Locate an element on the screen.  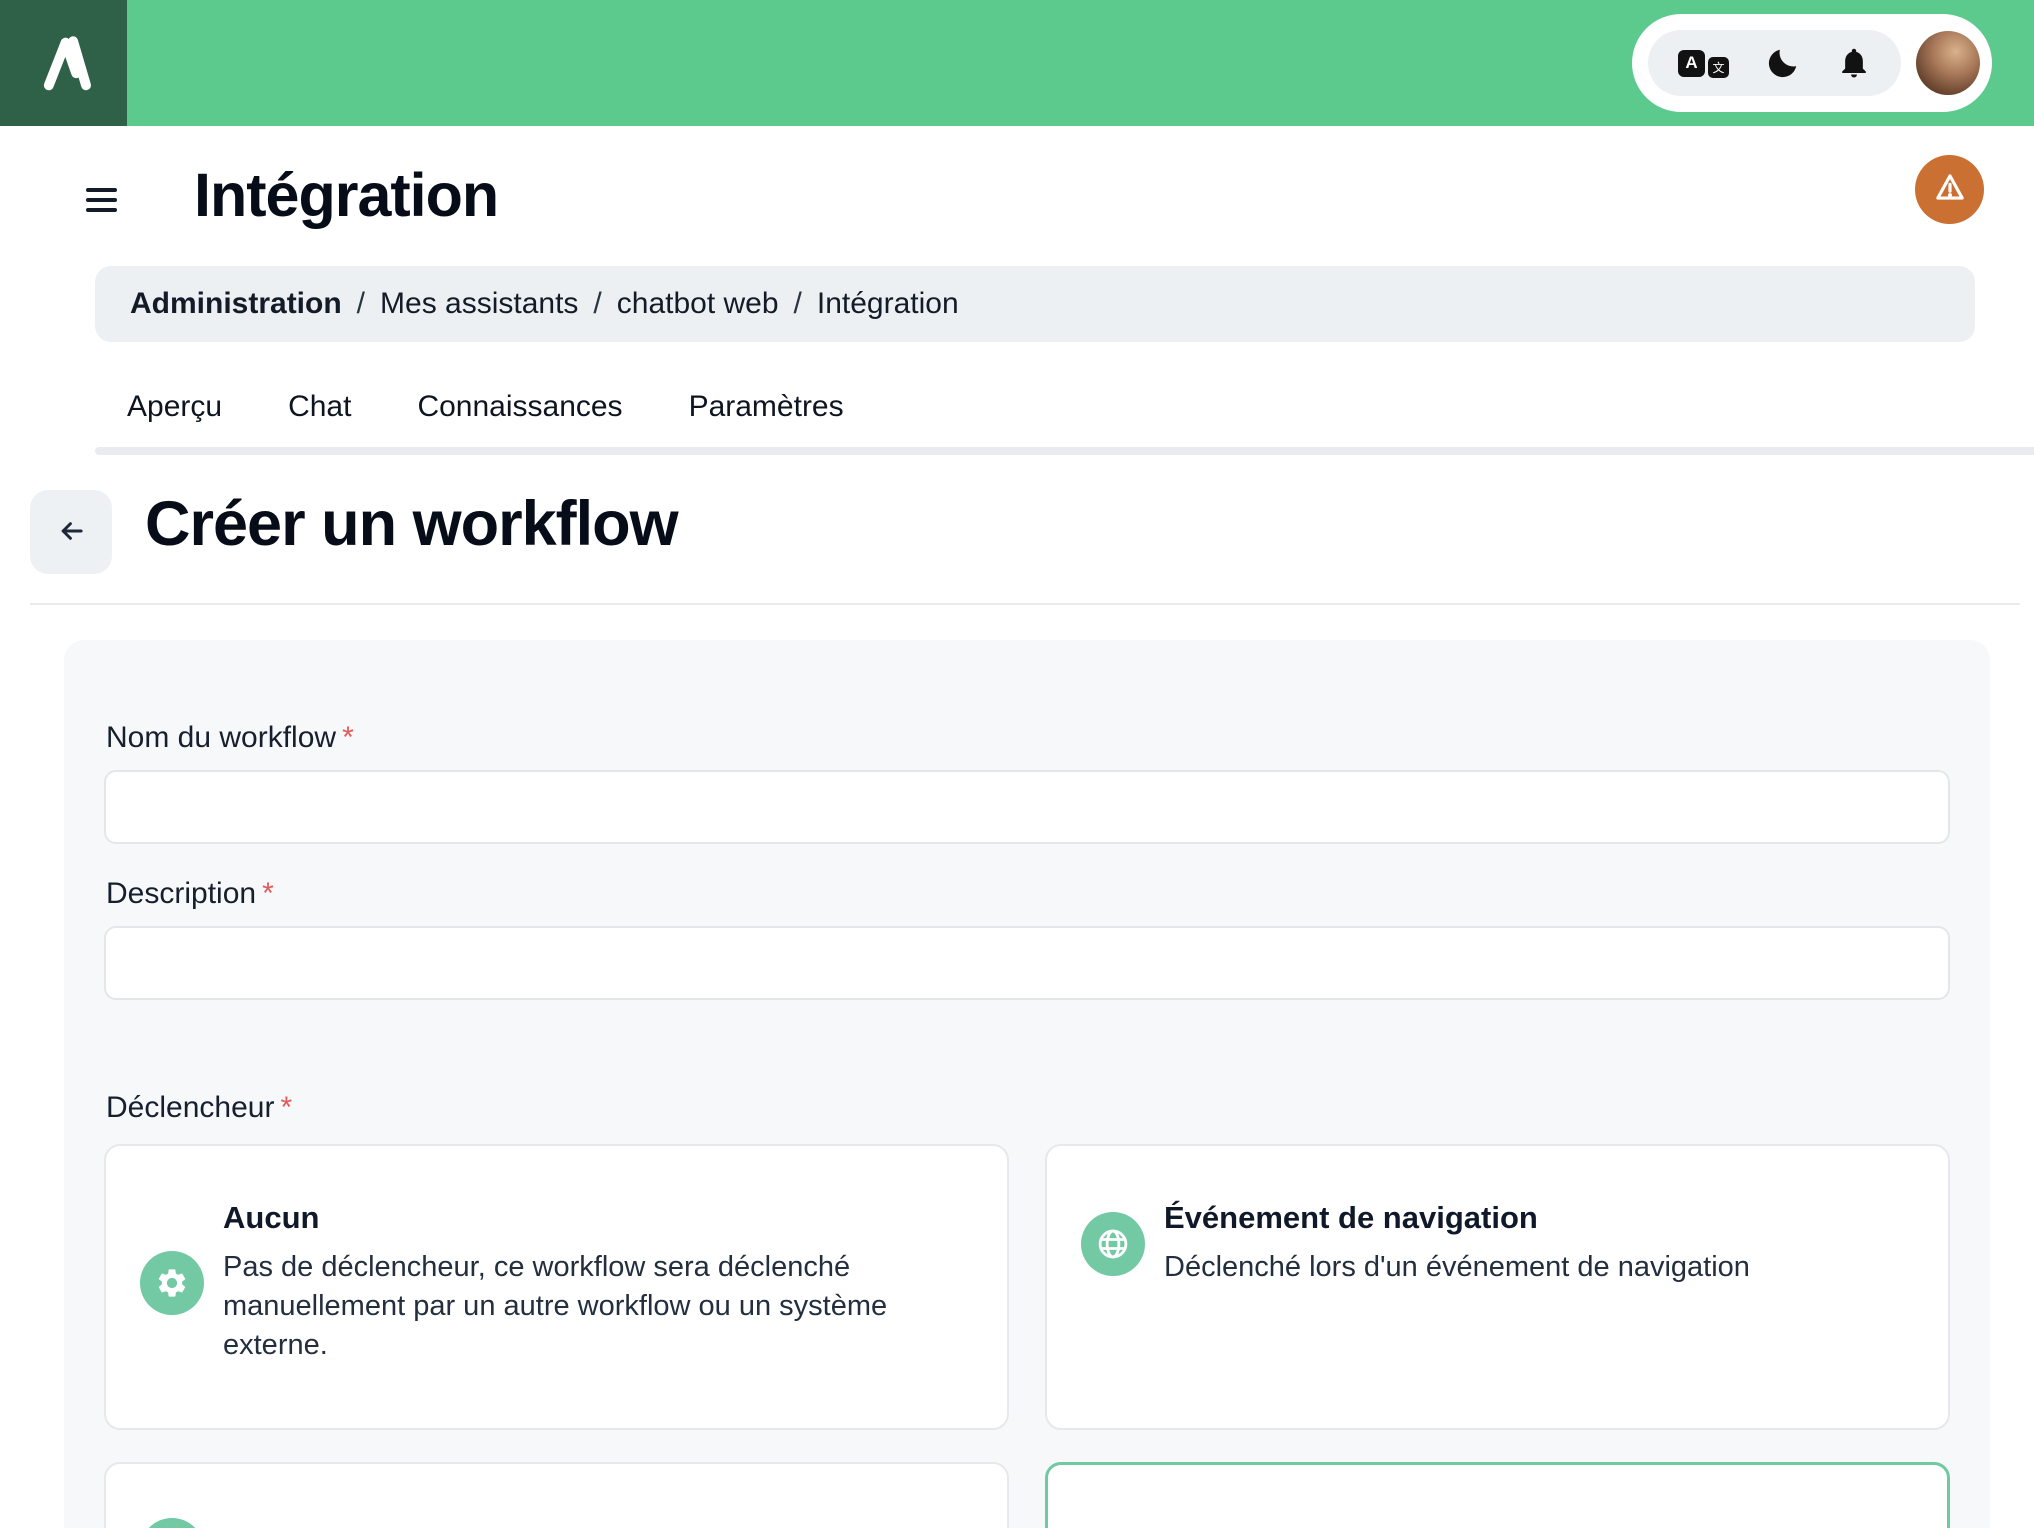
tab-parametres: Paramètres is located at coordinates (766, 407).